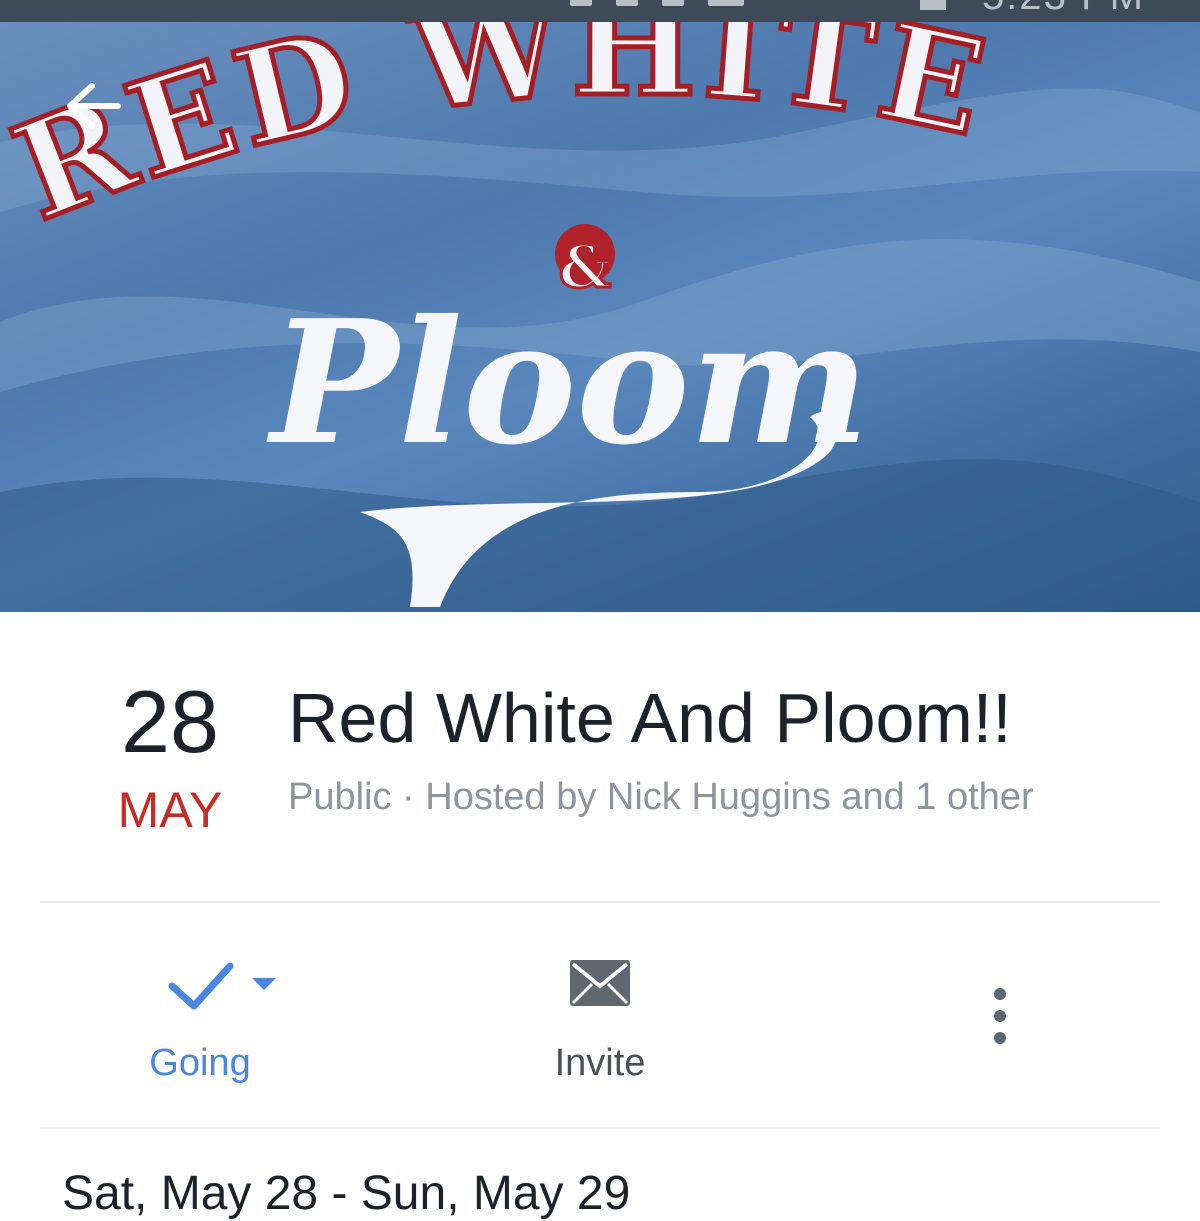 This screenshot has width=1200, height=1221. Describe the element at coordinates (600, 11) in the screenshot. I see `status-bar: 5:23 PM` at that location.